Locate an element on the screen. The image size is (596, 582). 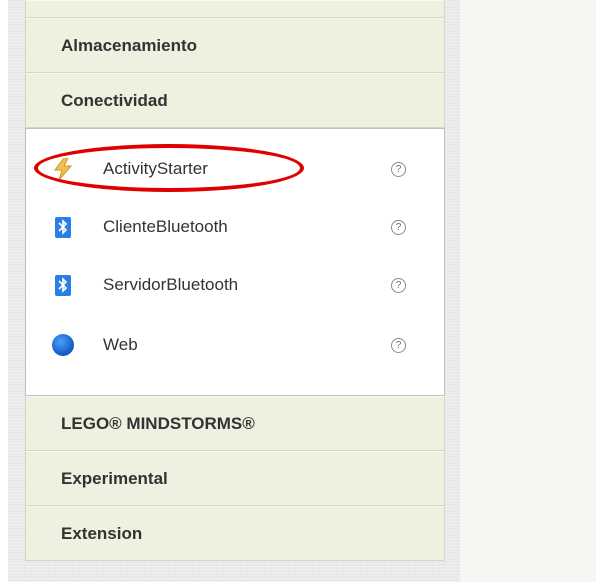
component-web: Web ? is located at coordinates (235, 345).